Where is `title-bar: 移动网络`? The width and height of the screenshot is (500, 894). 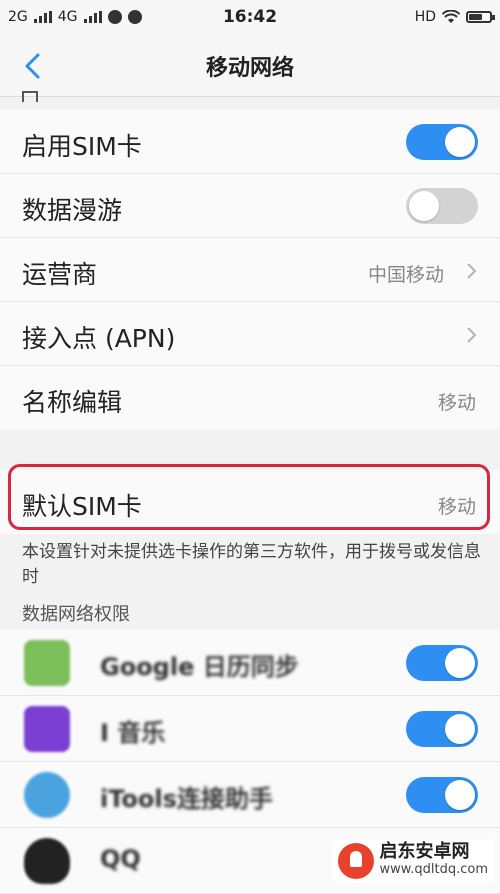
title-bar: 移动网络 is located at coordinates (250, 66).